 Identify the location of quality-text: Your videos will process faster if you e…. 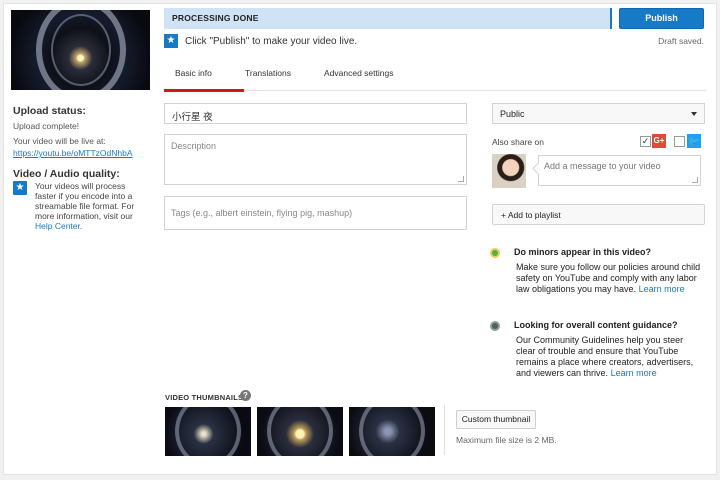
(85, 206).